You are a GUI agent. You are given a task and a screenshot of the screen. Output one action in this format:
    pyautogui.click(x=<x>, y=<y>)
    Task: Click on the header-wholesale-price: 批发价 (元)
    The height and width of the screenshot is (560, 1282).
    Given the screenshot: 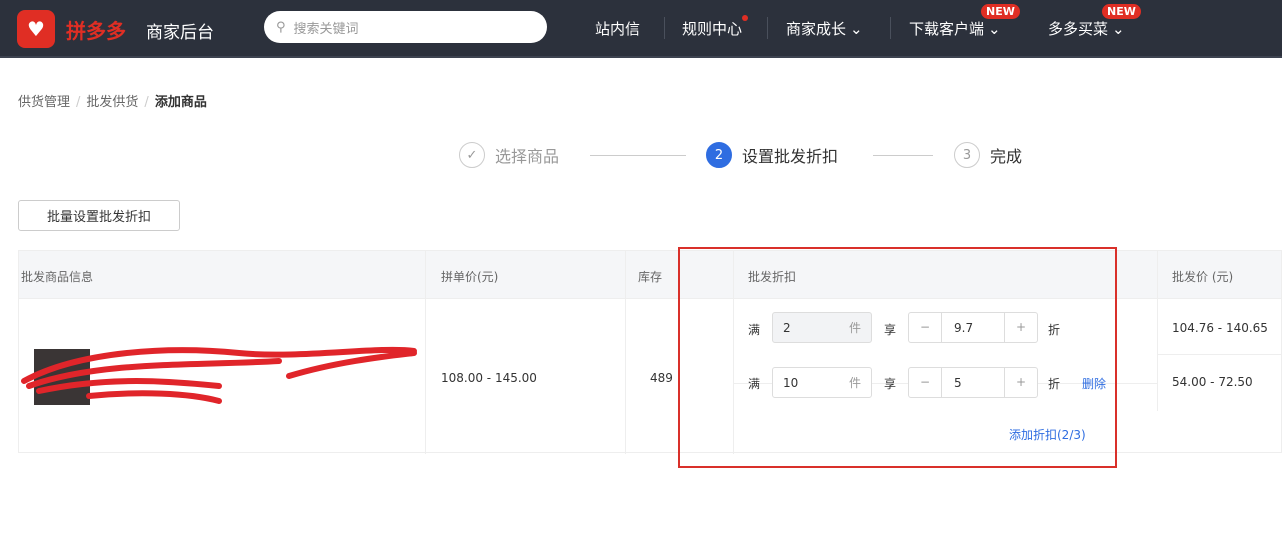 What is the action you would take?
    pyautogui.click(x=1203, y=277)
    